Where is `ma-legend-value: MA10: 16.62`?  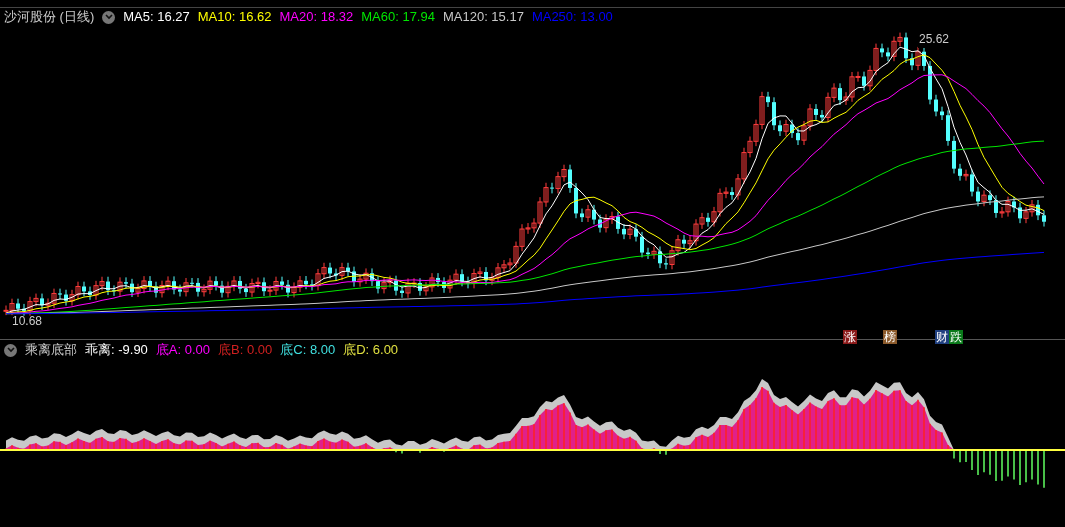 ma-legend-value: MA10: 16.62 is located at coordinates (234, 17).